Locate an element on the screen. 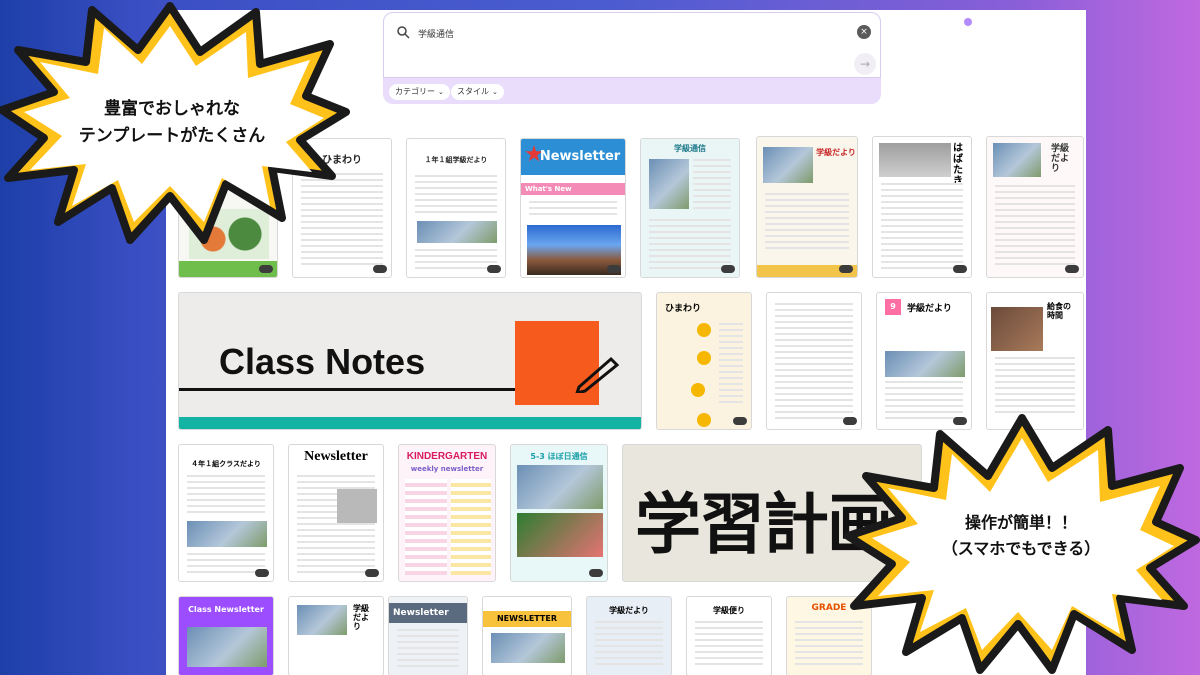  template-title: NEWSLETTER is located at coordinates (527, 619).